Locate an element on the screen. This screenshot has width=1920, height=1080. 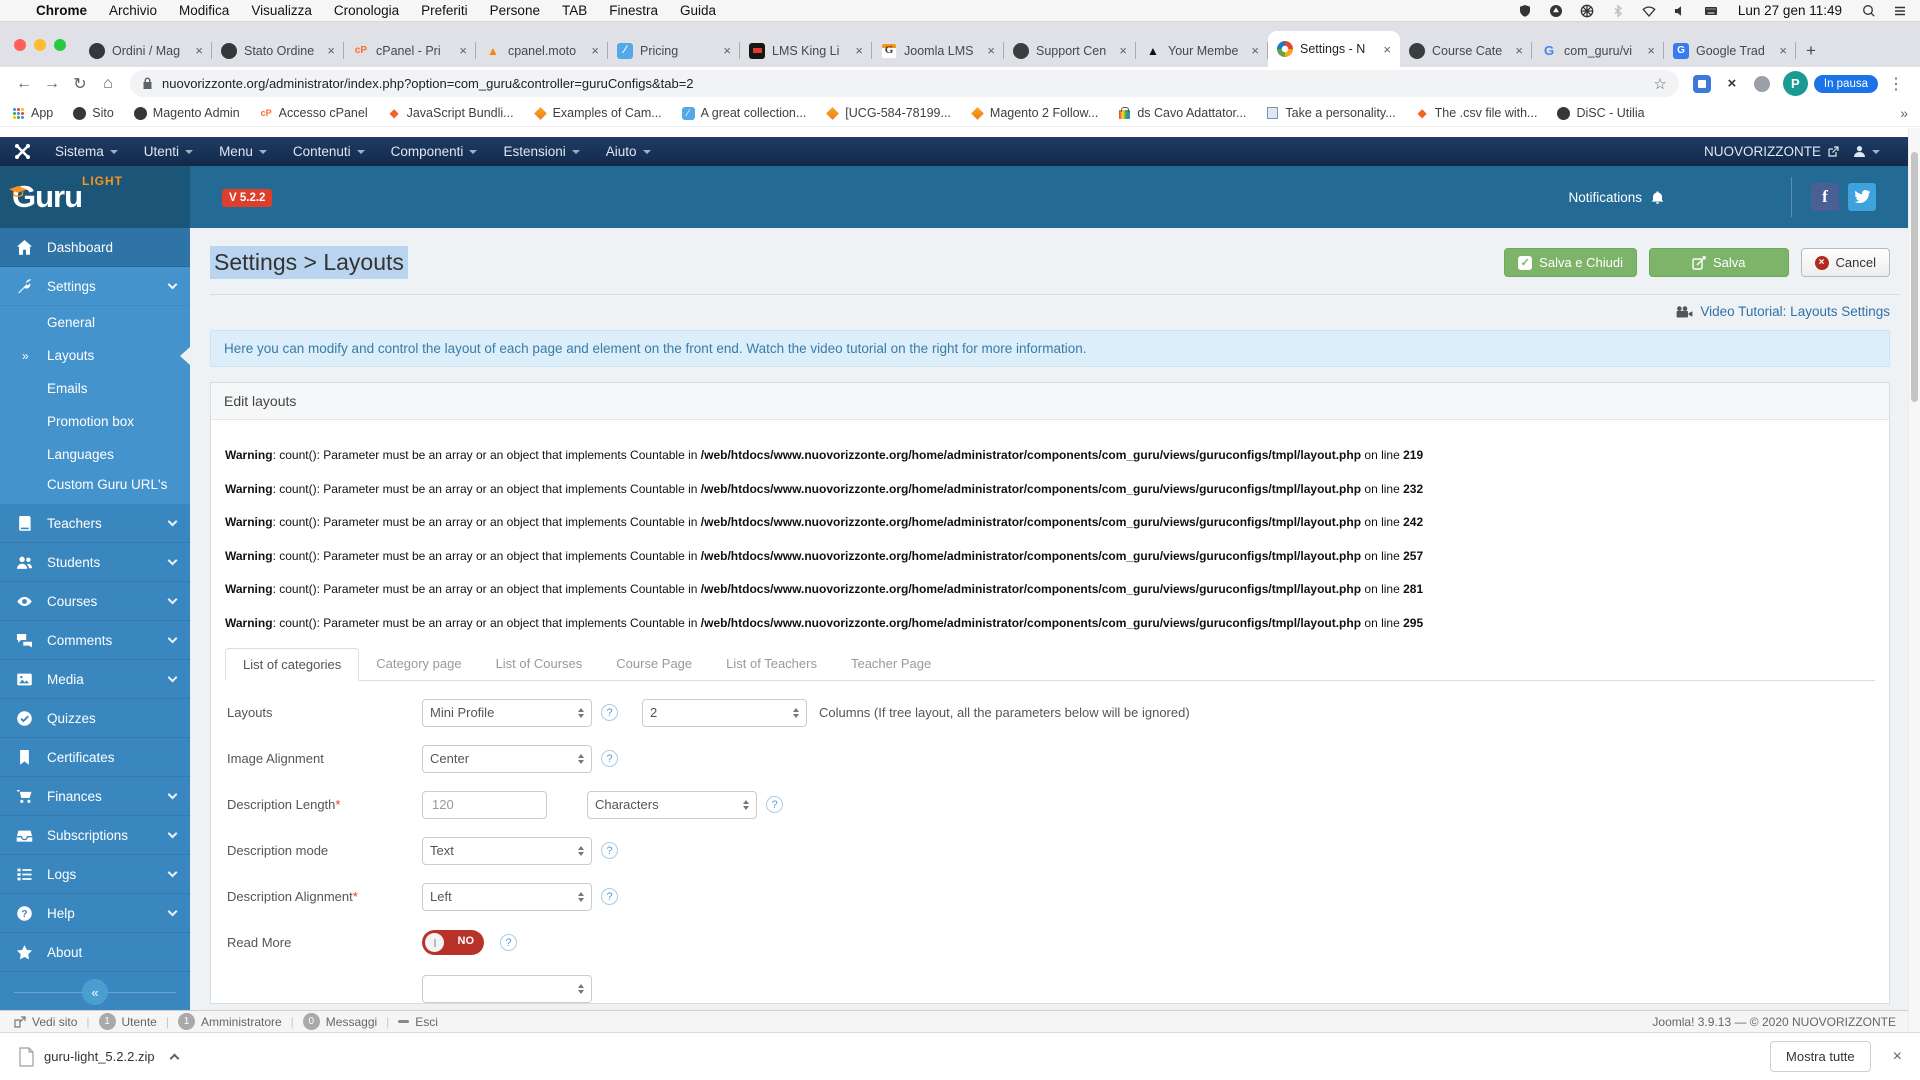
fan-wheel-icon is located at coordinates (1587, 11).